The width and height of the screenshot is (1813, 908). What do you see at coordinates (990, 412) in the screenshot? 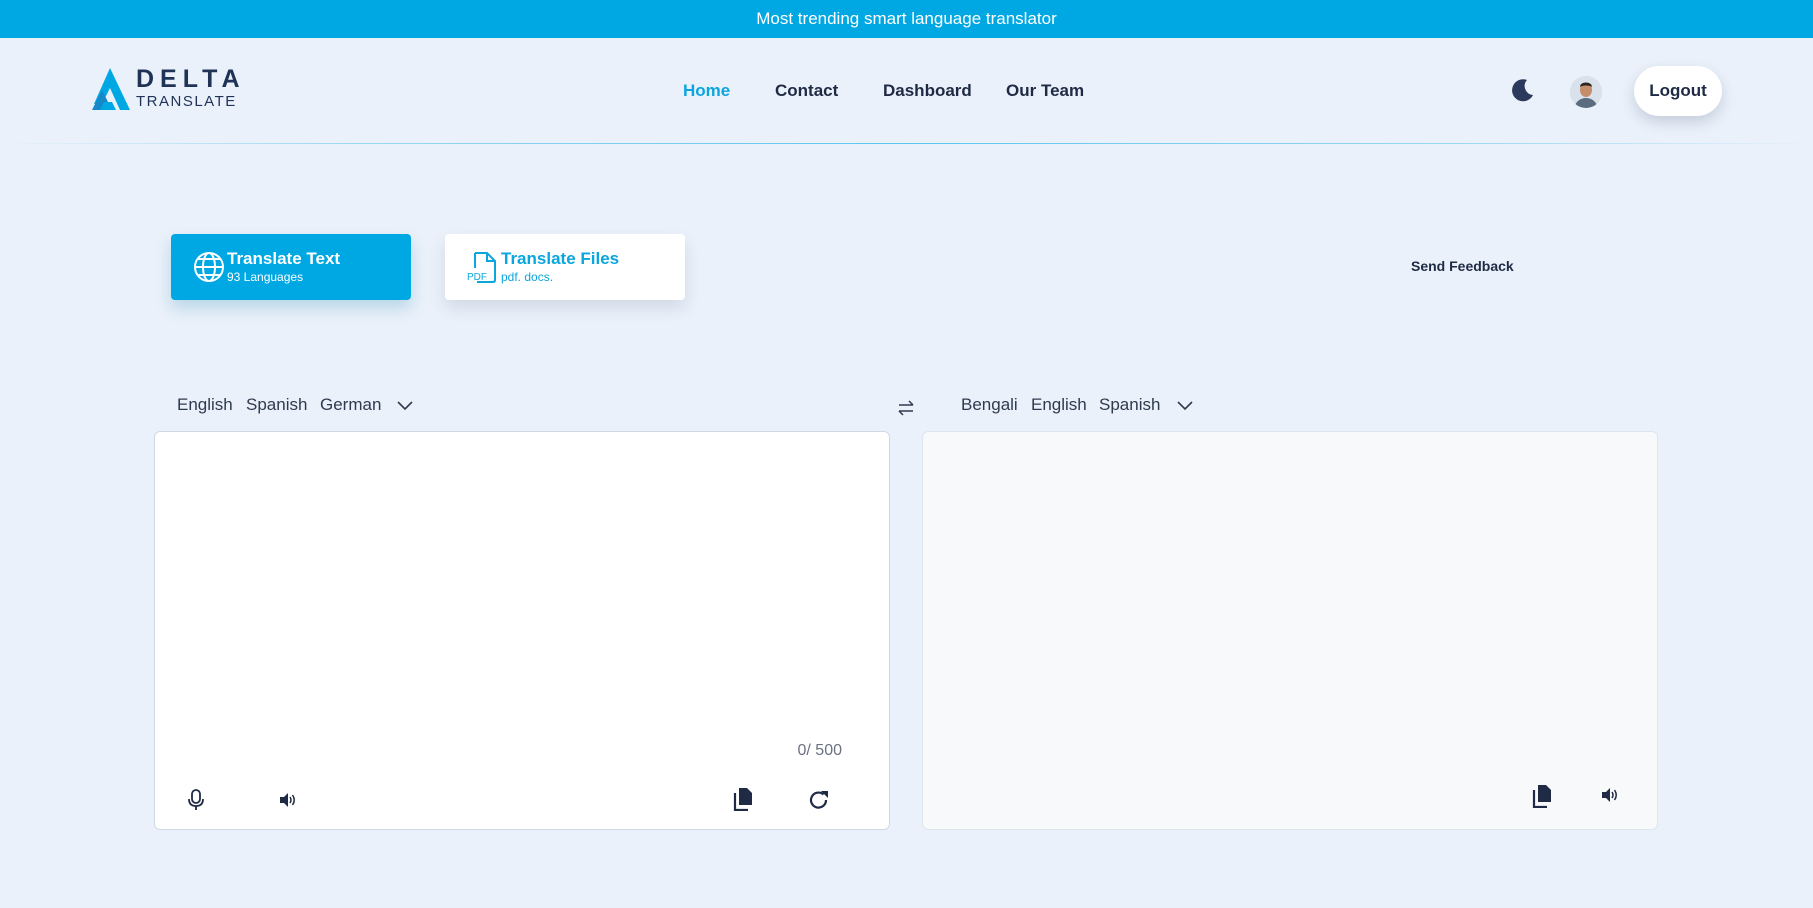
I see `target-lang-tab-bengali: Bengali` at bounding box center [990, 412].